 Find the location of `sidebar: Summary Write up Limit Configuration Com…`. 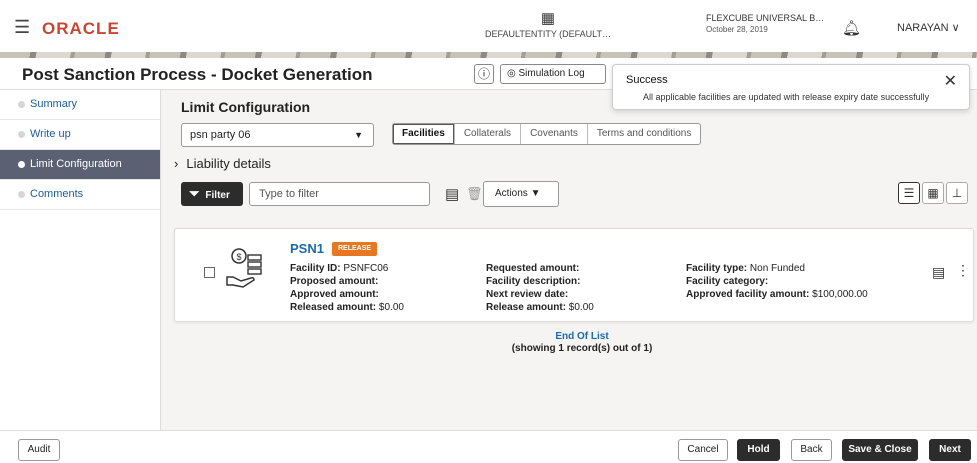

sidebar: Summary Write up Limit Configuration Com… is located at coordinates (80, 260).